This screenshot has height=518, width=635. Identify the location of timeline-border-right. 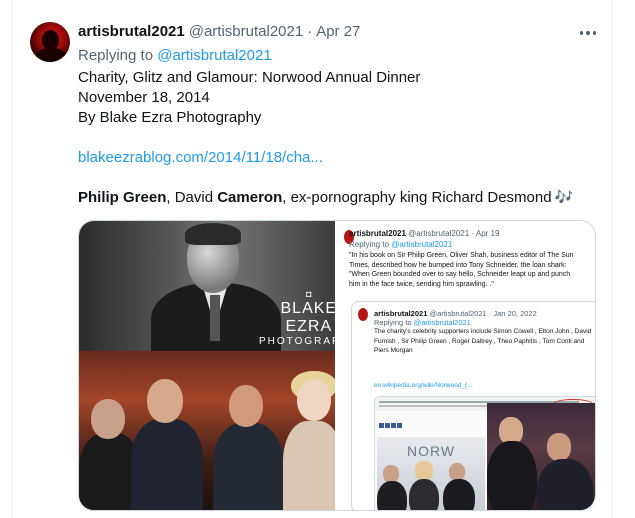
(612, 259).